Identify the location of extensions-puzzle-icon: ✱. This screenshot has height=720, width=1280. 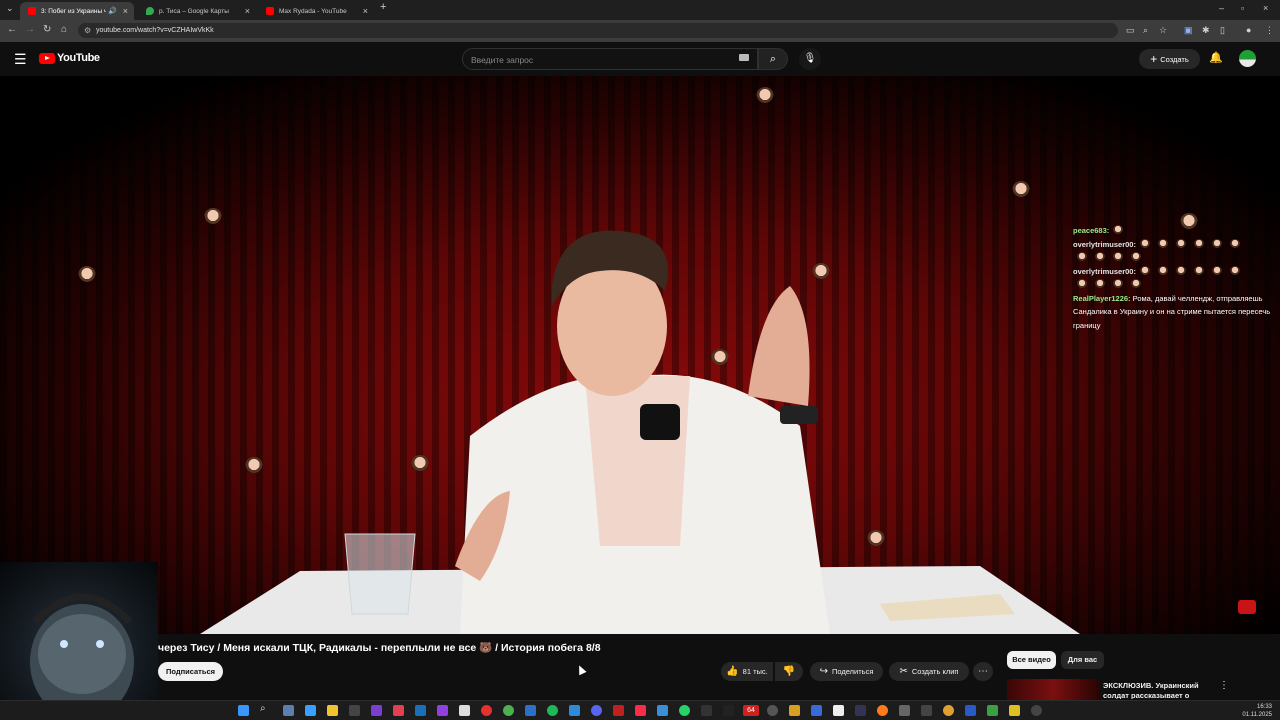
(1206, 30).